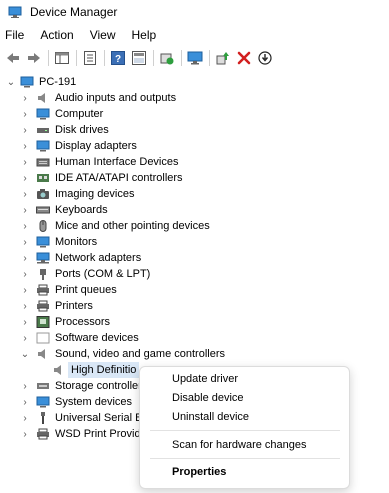 The width and height of the screenshot is (389, 493). What do you see at coordinates (71, 386) in the screenshot?
I see `tree-item-storage-controllers: › Storage controller` at bounding box center [71, 386].